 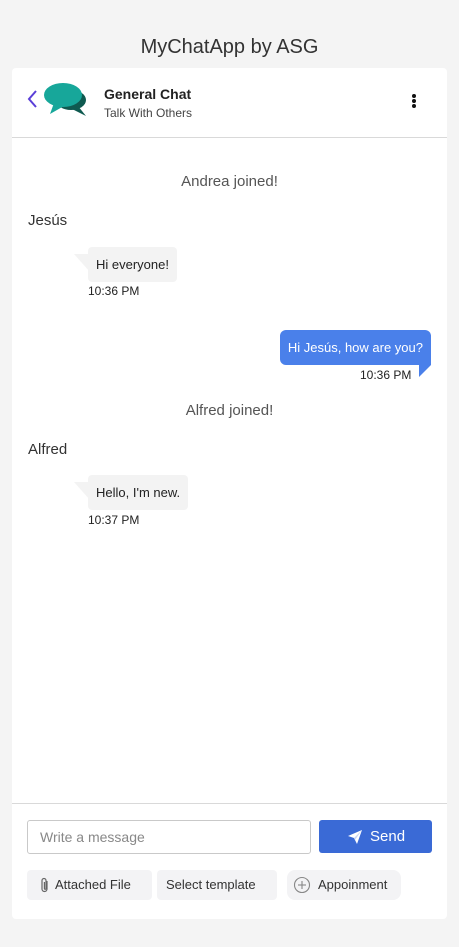 I want to click on incoming-message-bubble: Hello, I'm new., so click(x=138, y=492).